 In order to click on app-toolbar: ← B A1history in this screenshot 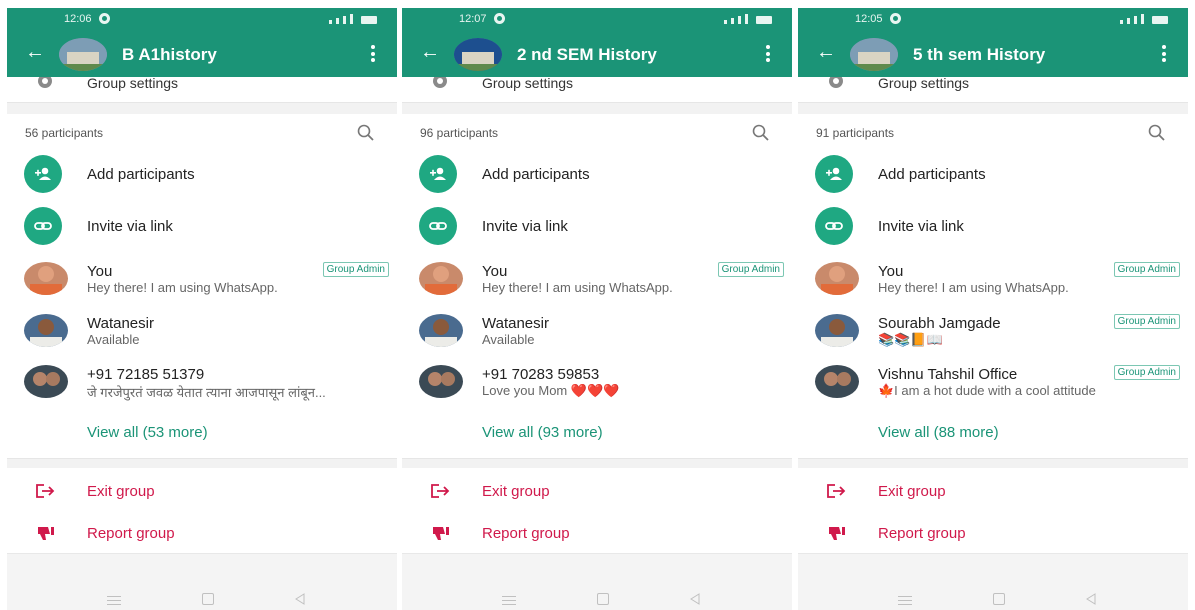, I will do `click(202, 54)`.